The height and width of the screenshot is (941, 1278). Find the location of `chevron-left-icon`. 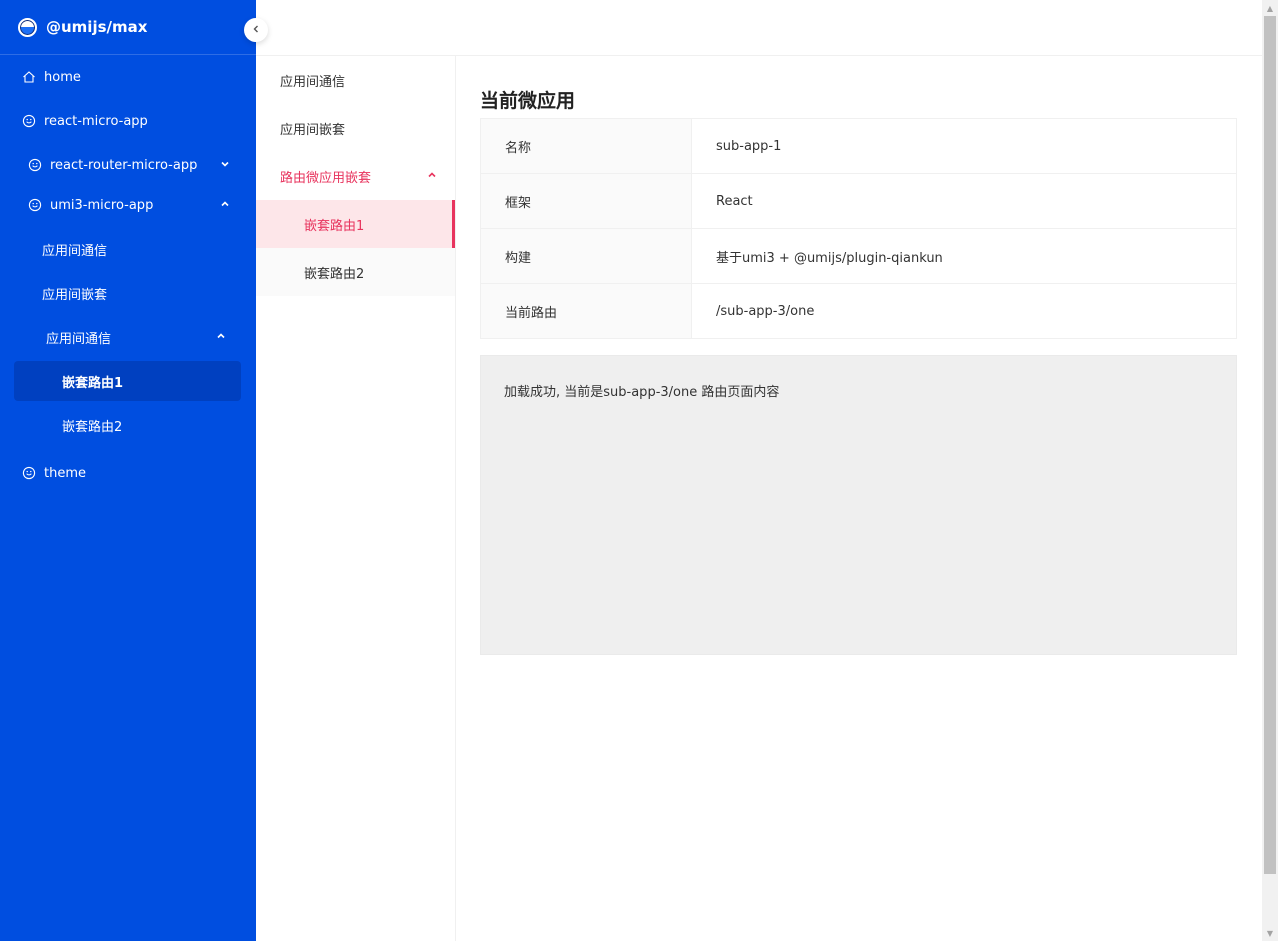

chevron-left-icon is located at coordinates (256, 30).